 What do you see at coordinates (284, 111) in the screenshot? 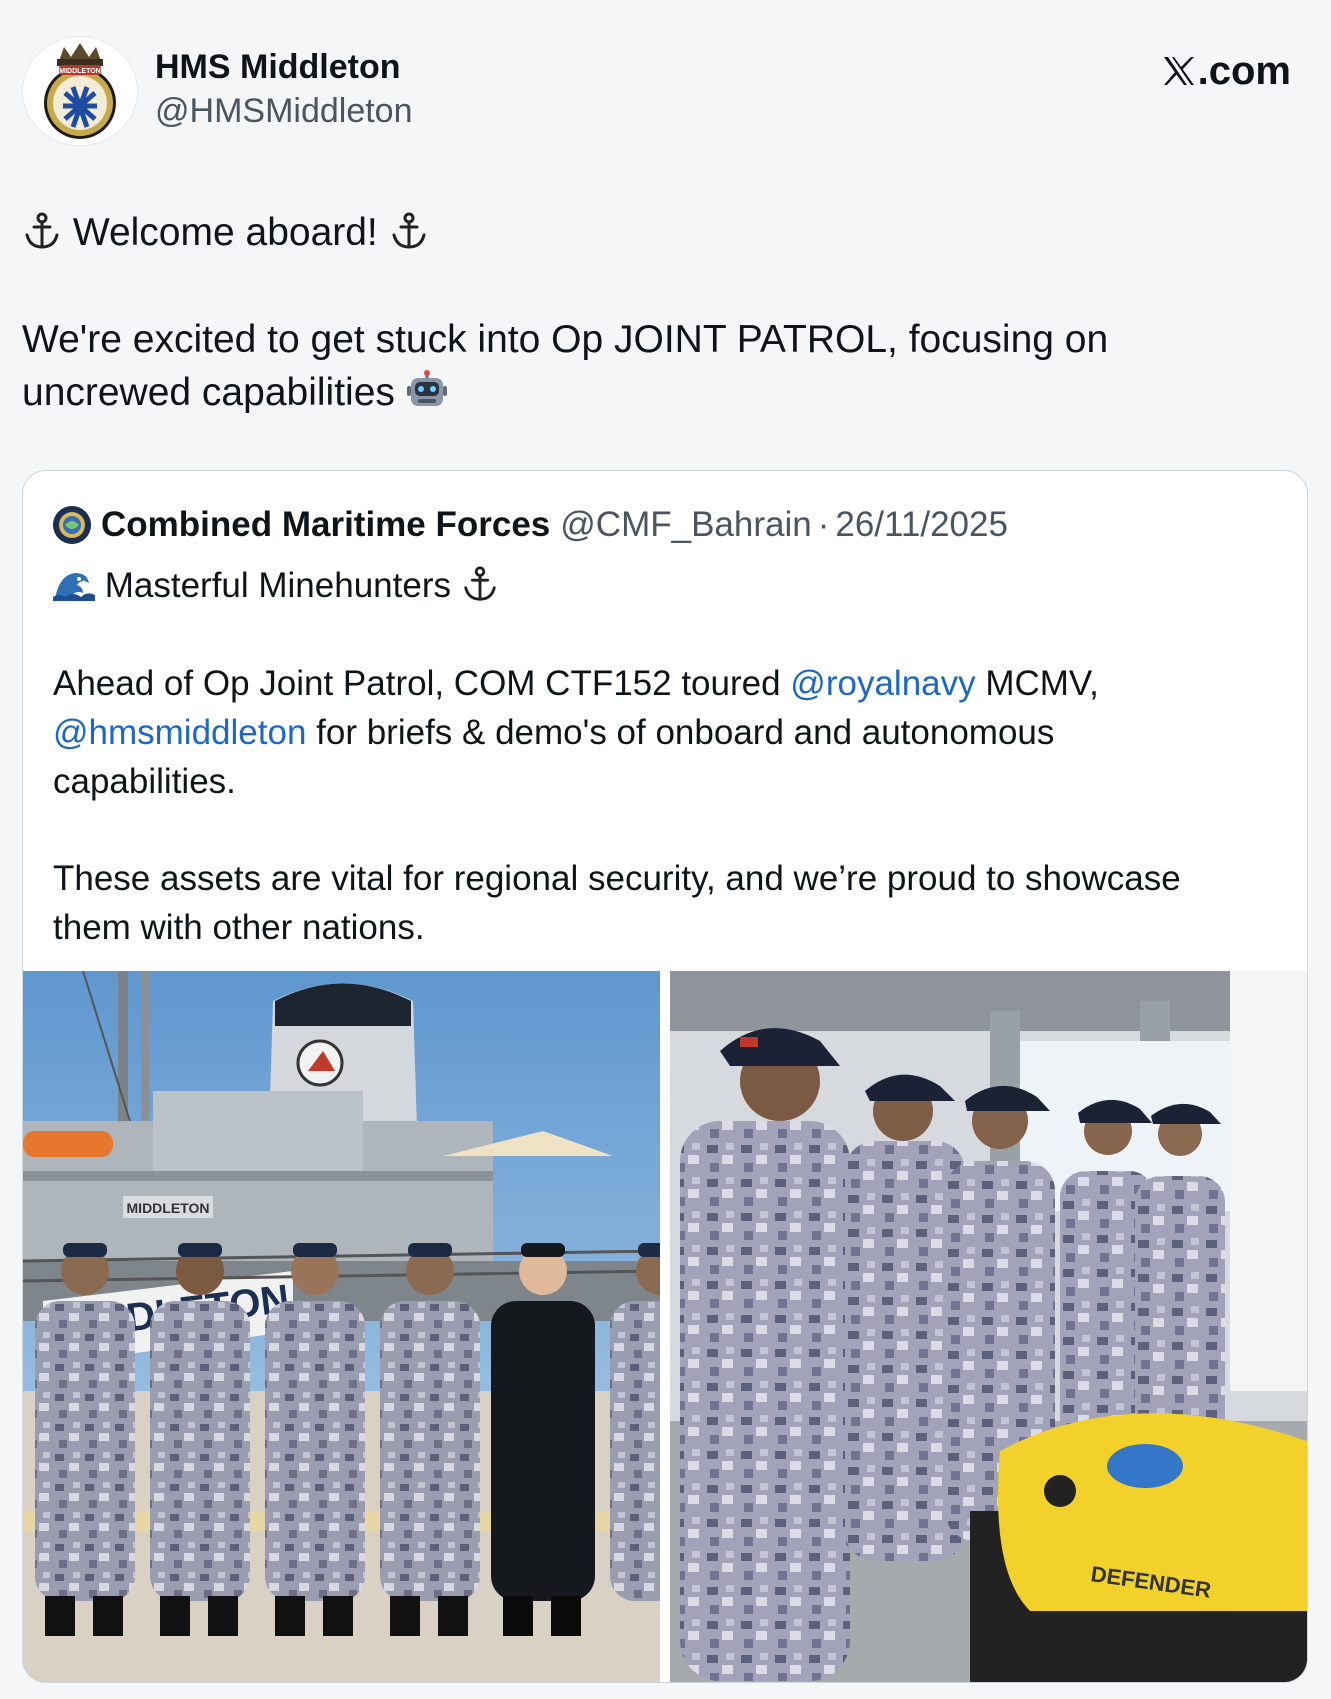
I see `author-handle: @HMSMiddleton` at bounding box center [284, 111].